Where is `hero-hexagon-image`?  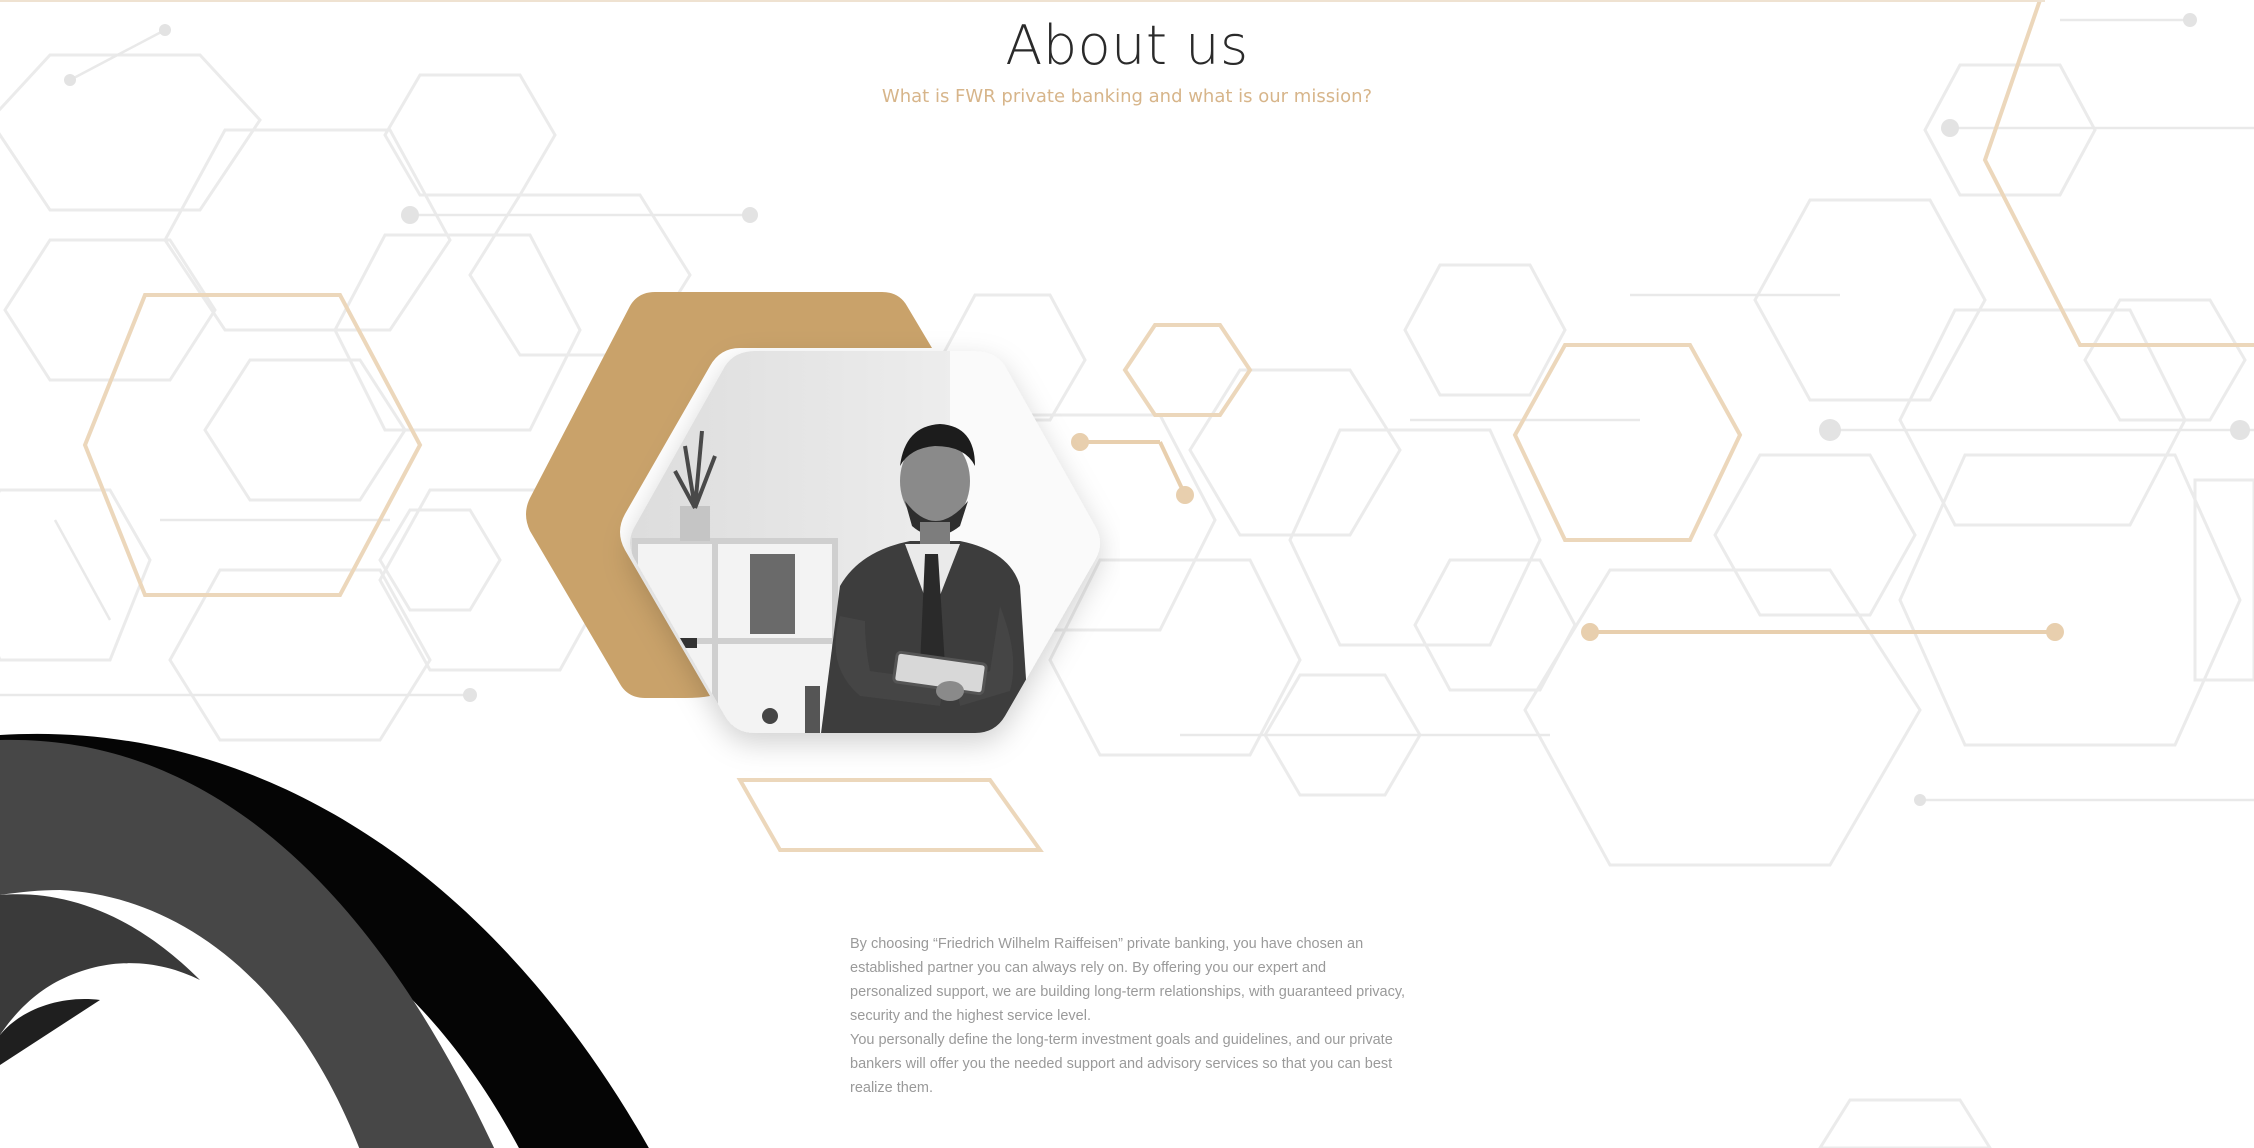
hero-hexagon-image is located at coordinates (813, 512).